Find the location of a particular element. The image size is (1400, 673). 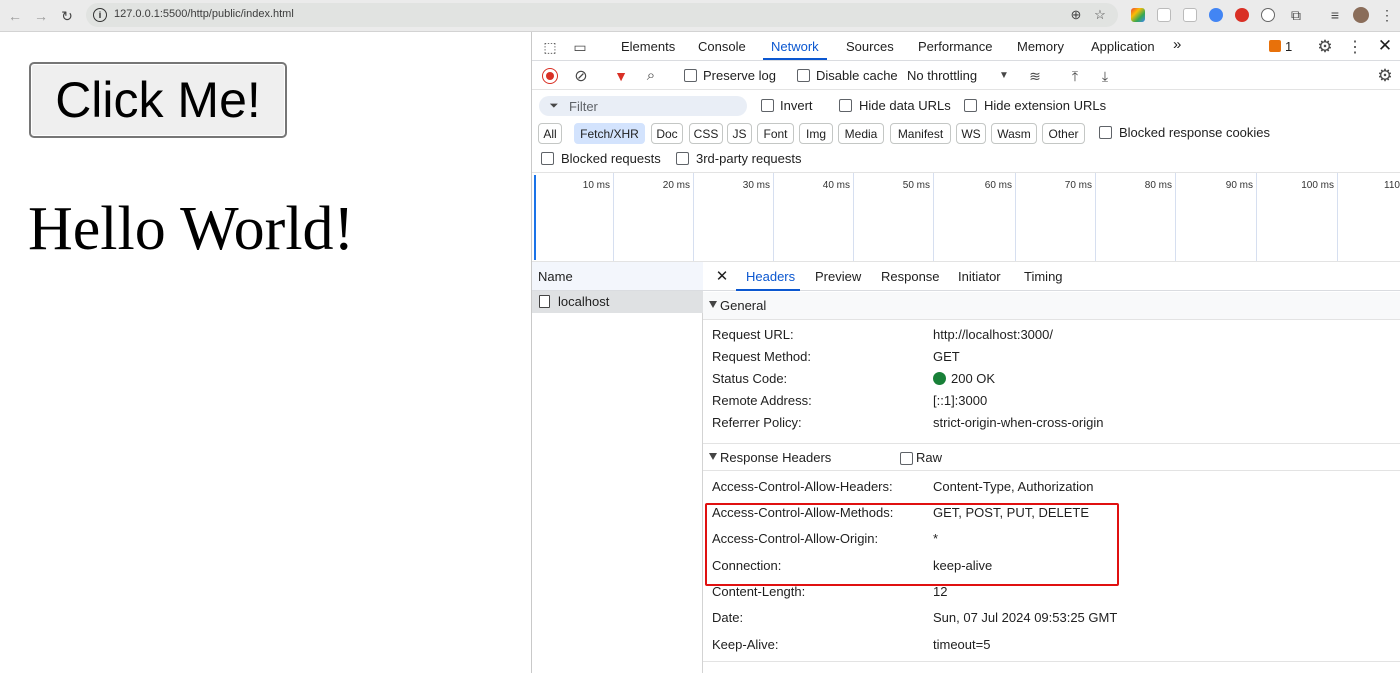

invert-checkbox is located at coordinates (767, 105).